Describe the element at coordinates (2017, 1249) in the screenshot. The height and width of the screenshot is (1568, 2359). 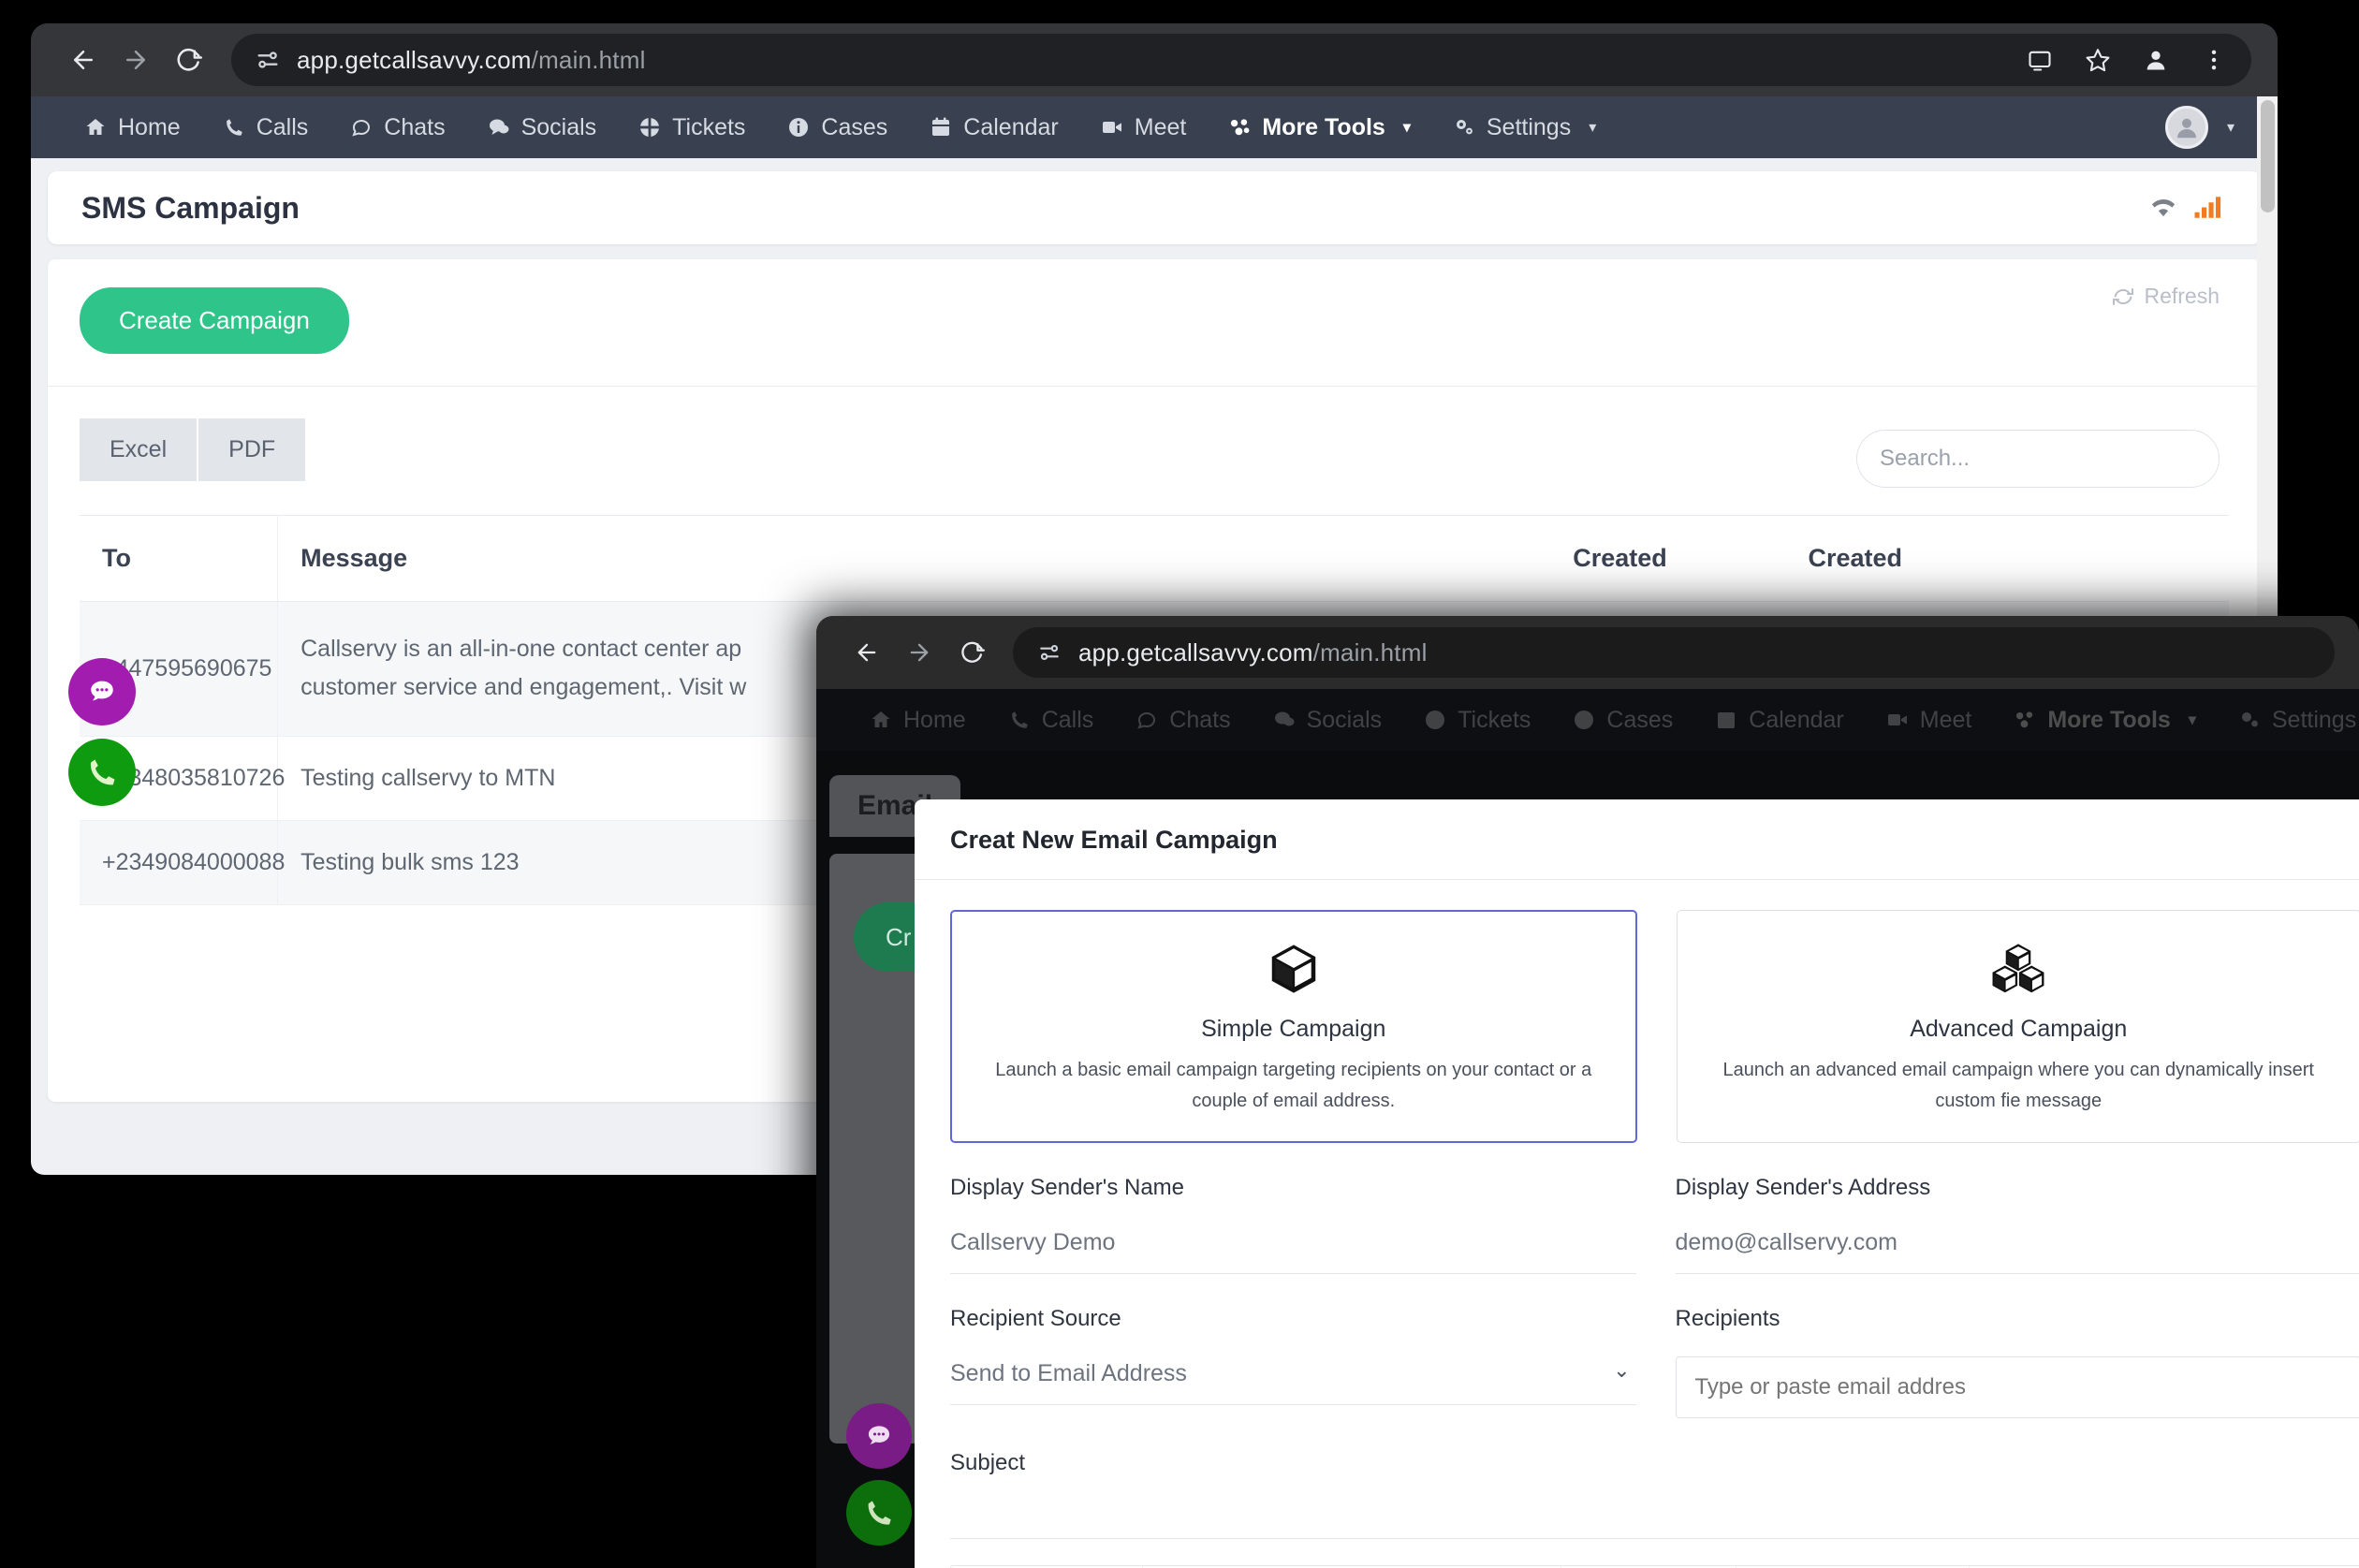
I see `sender-address-input` at that location.